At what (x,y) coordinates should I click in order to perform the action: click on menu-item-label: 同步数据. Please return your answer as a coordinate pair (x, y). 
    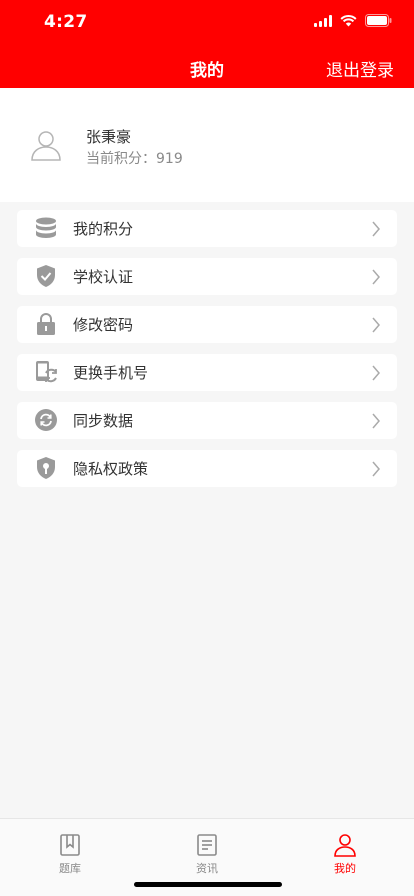
    Looking at the image, I should click on (103, 421).